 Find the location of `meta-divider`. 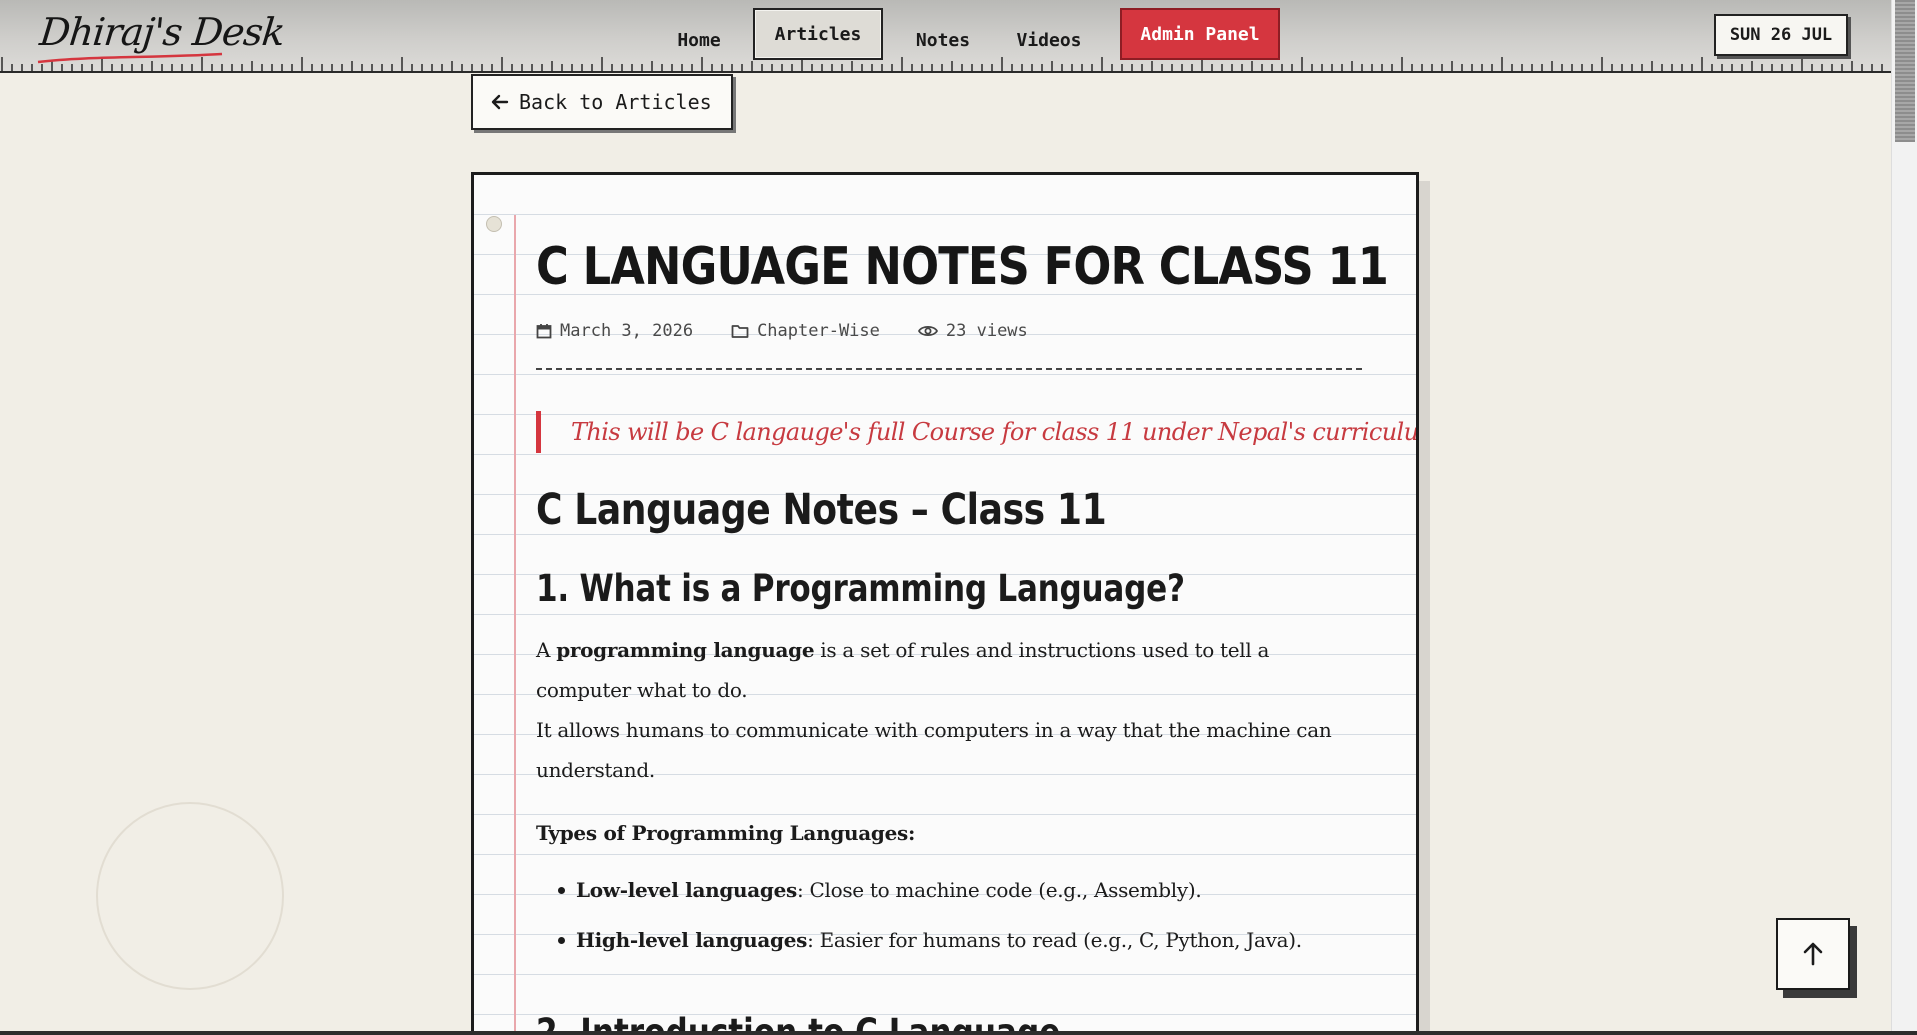

meta-divider is located at coordinates (949, 369).